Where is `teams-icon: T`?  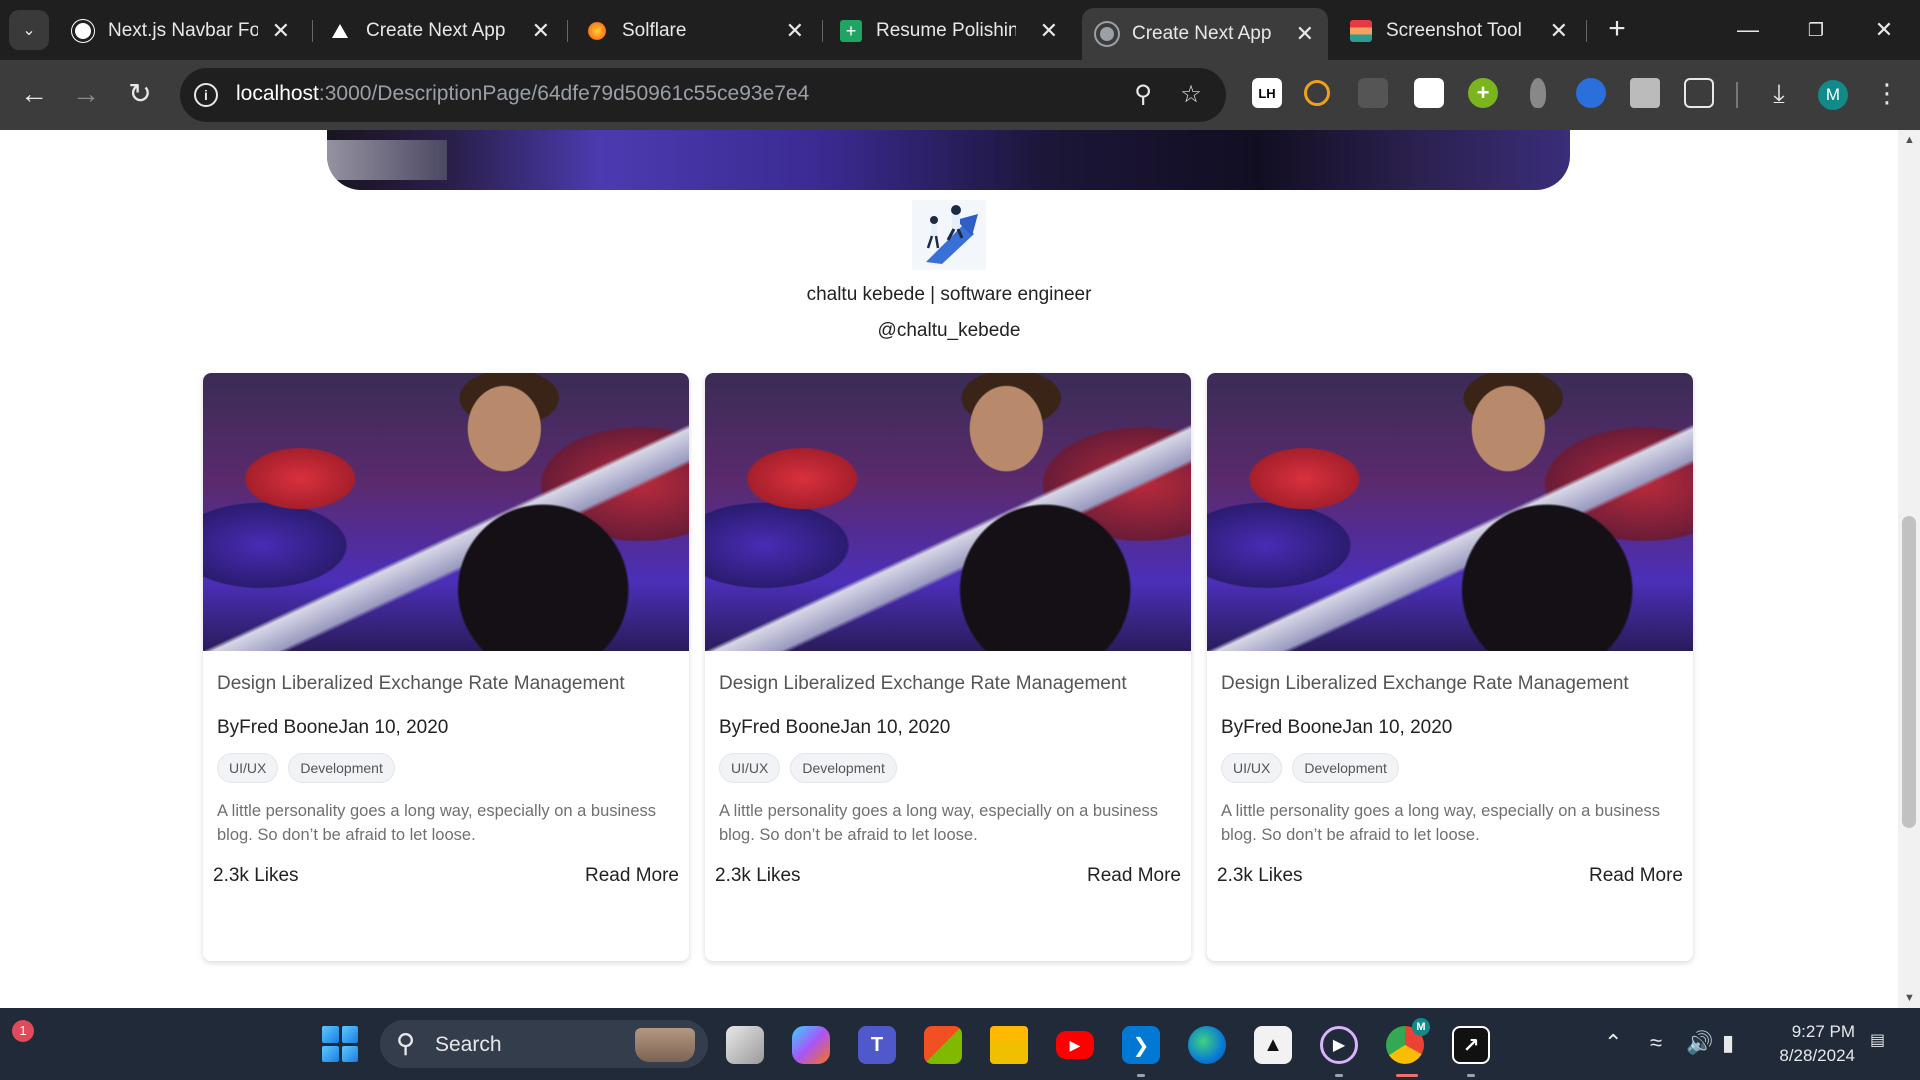
teams-icon: T is located at coordinates (877, 1045).